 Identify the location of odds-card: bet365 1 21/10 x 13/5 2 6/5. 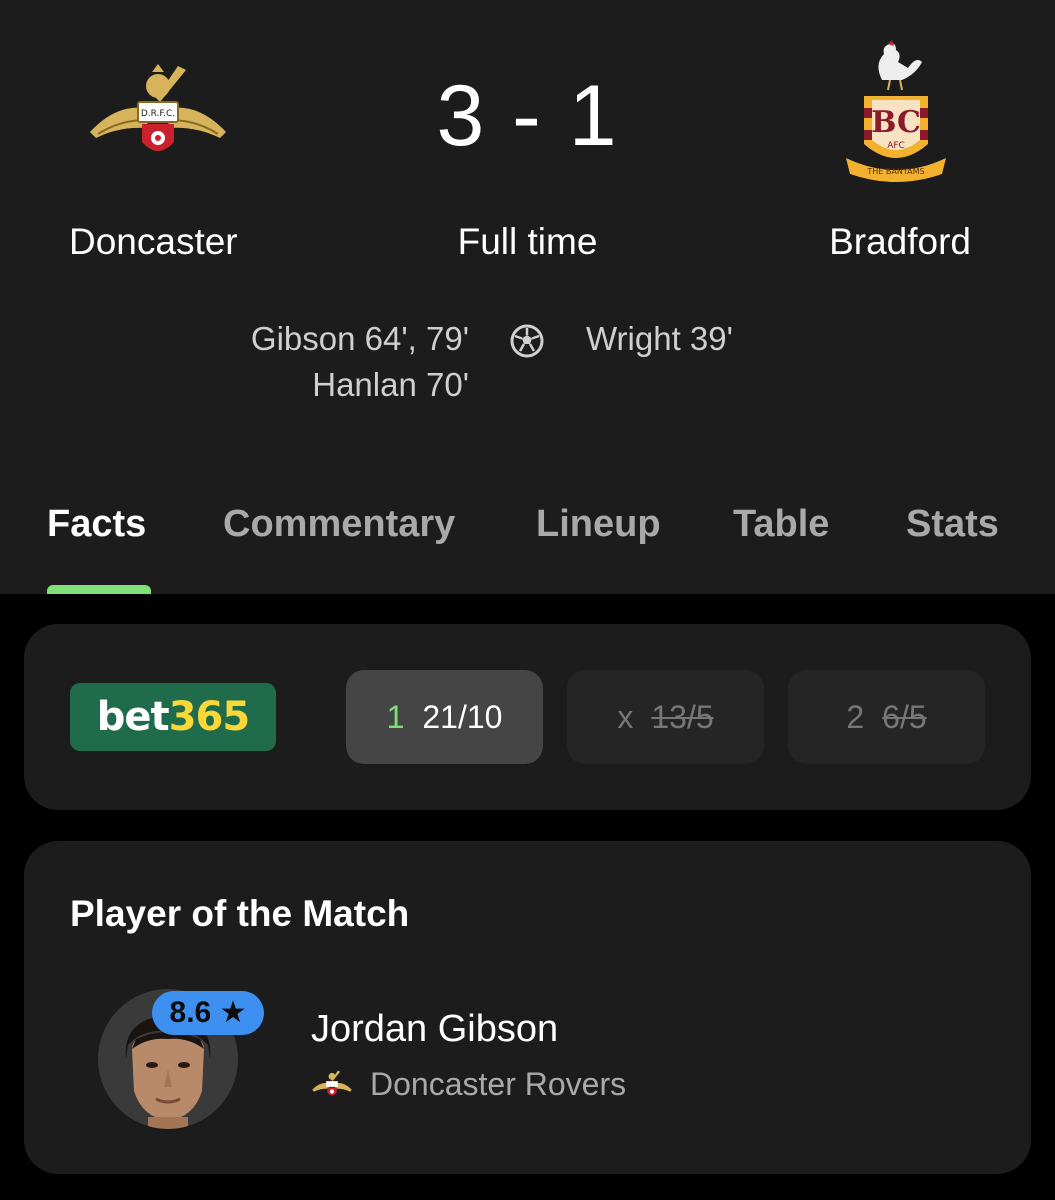
(527, 717).